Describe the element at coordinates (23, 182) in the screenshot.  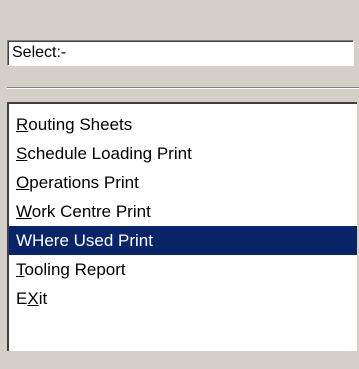
I see `mnemonic: O` at that location.